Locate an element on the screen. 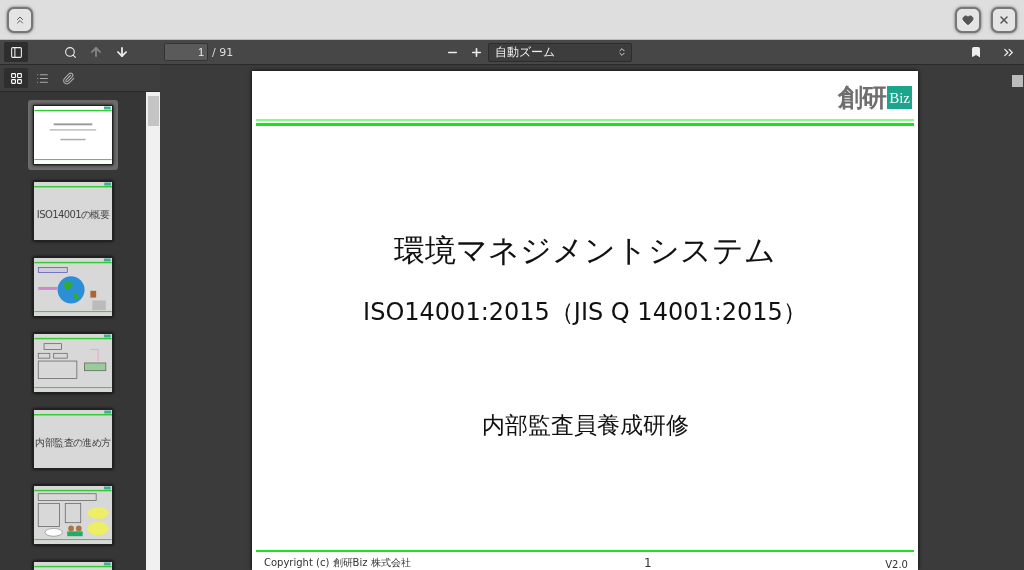 Image resolution: width=1024 pixels, height=570 pixels. slide-title: 環境マネジメントシステム is located at coordinates (585, 250).